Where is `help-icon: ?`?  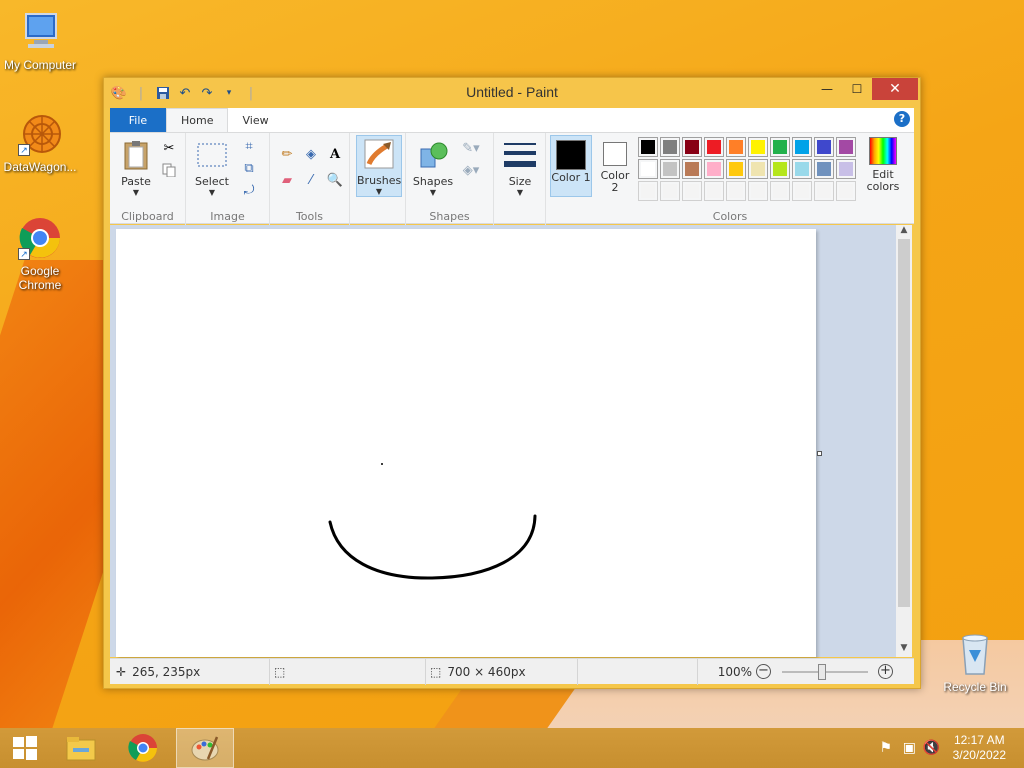 help-icon: ? is located at coordinates (902, 119).